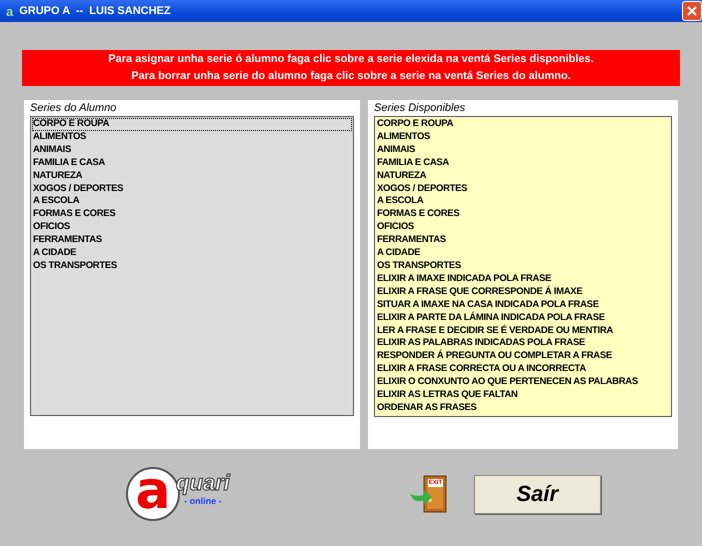  What do you see at coordinates (523, 305) in the screenshot?
I see `list-item: SITUAR A IMAXE NA CASA INDICADA POLA FRASE` at bounding box center [523, 305].